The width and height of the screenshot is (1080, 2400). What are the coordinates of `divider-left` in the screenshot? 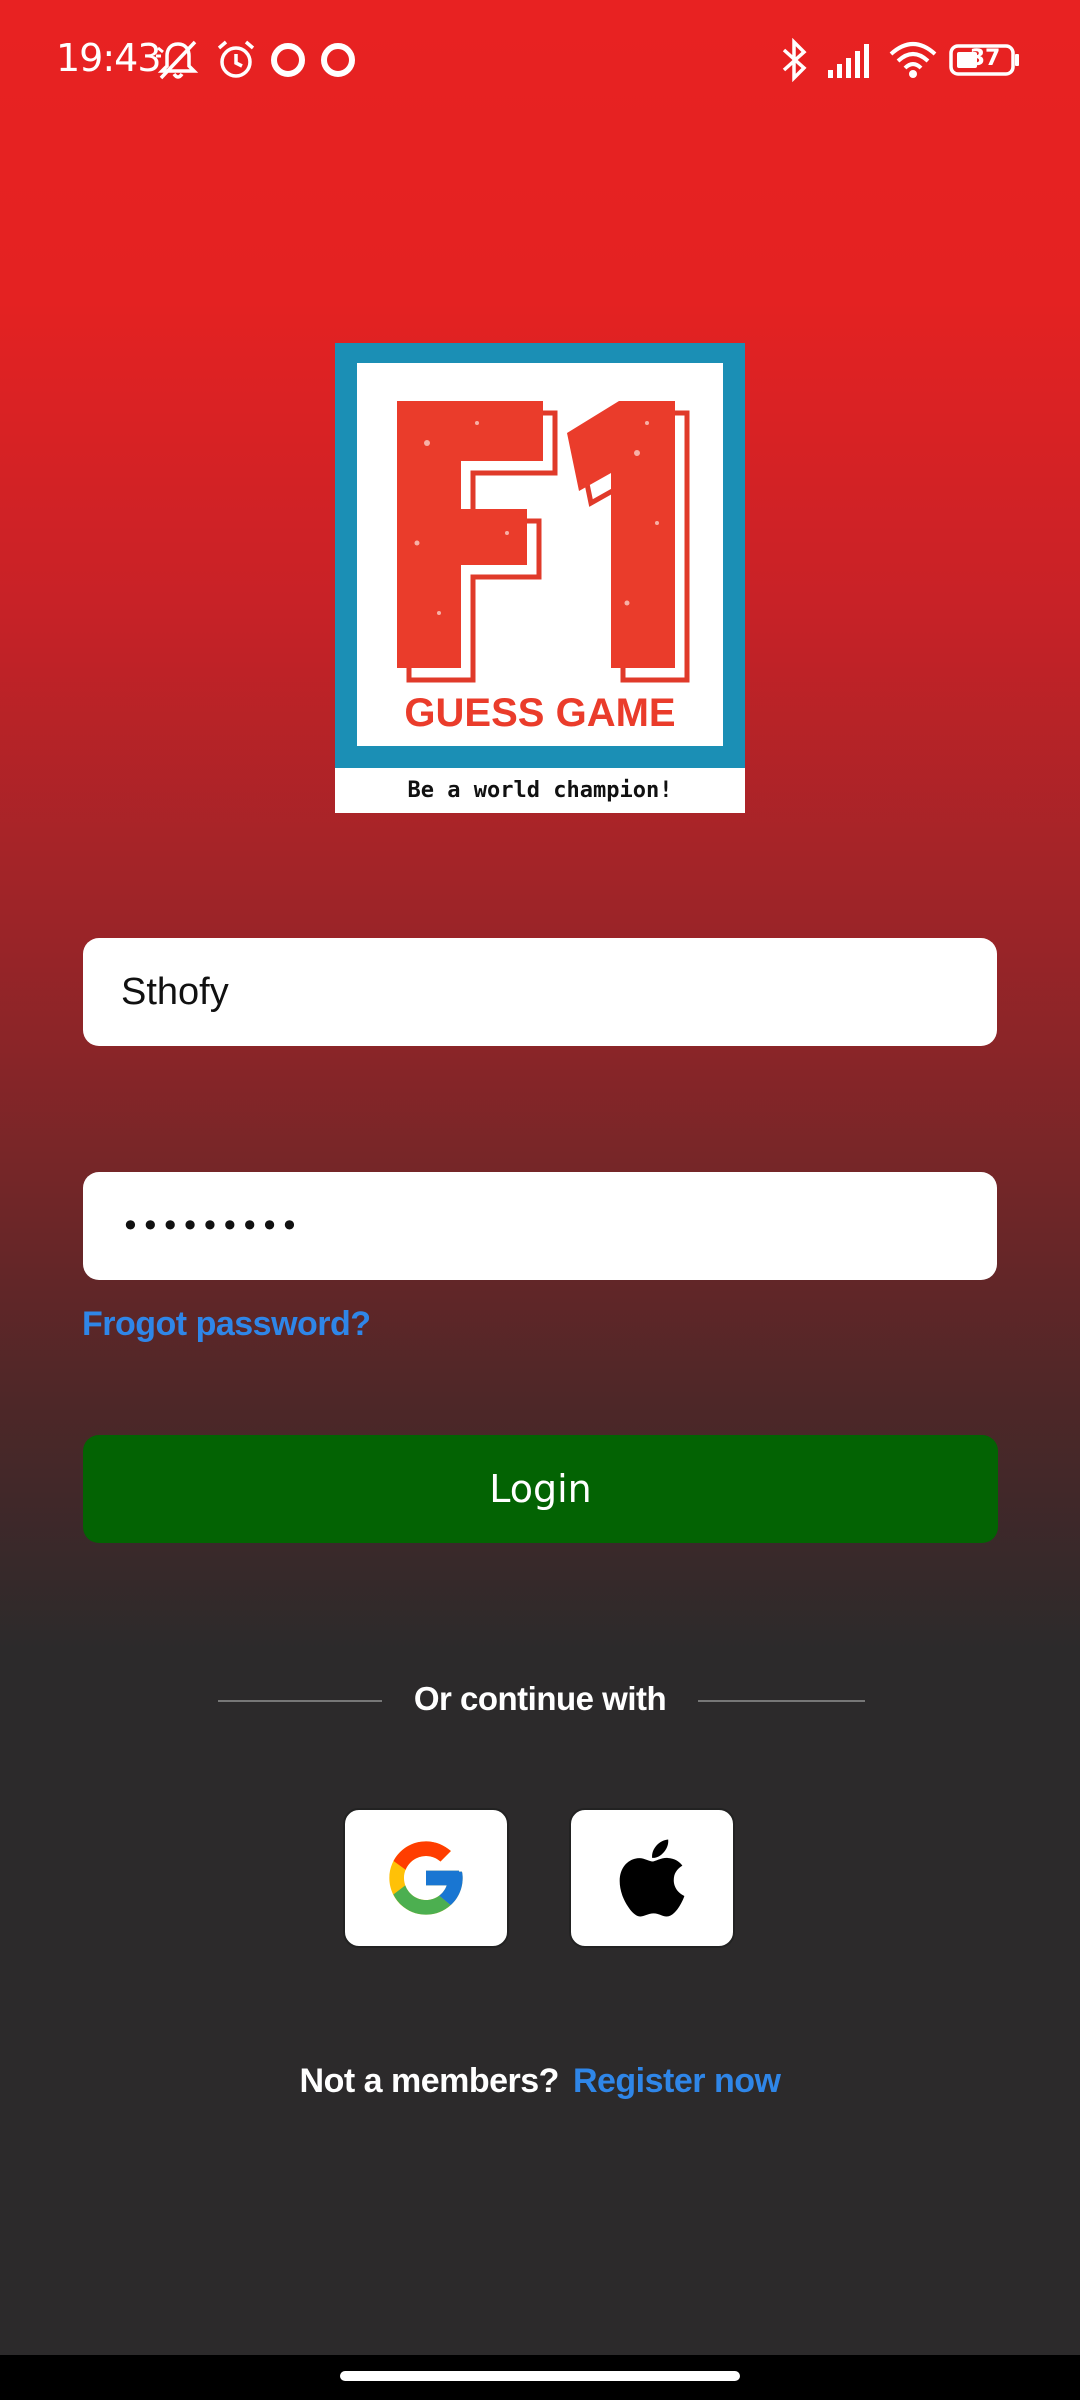 It's located at (300, 1701).